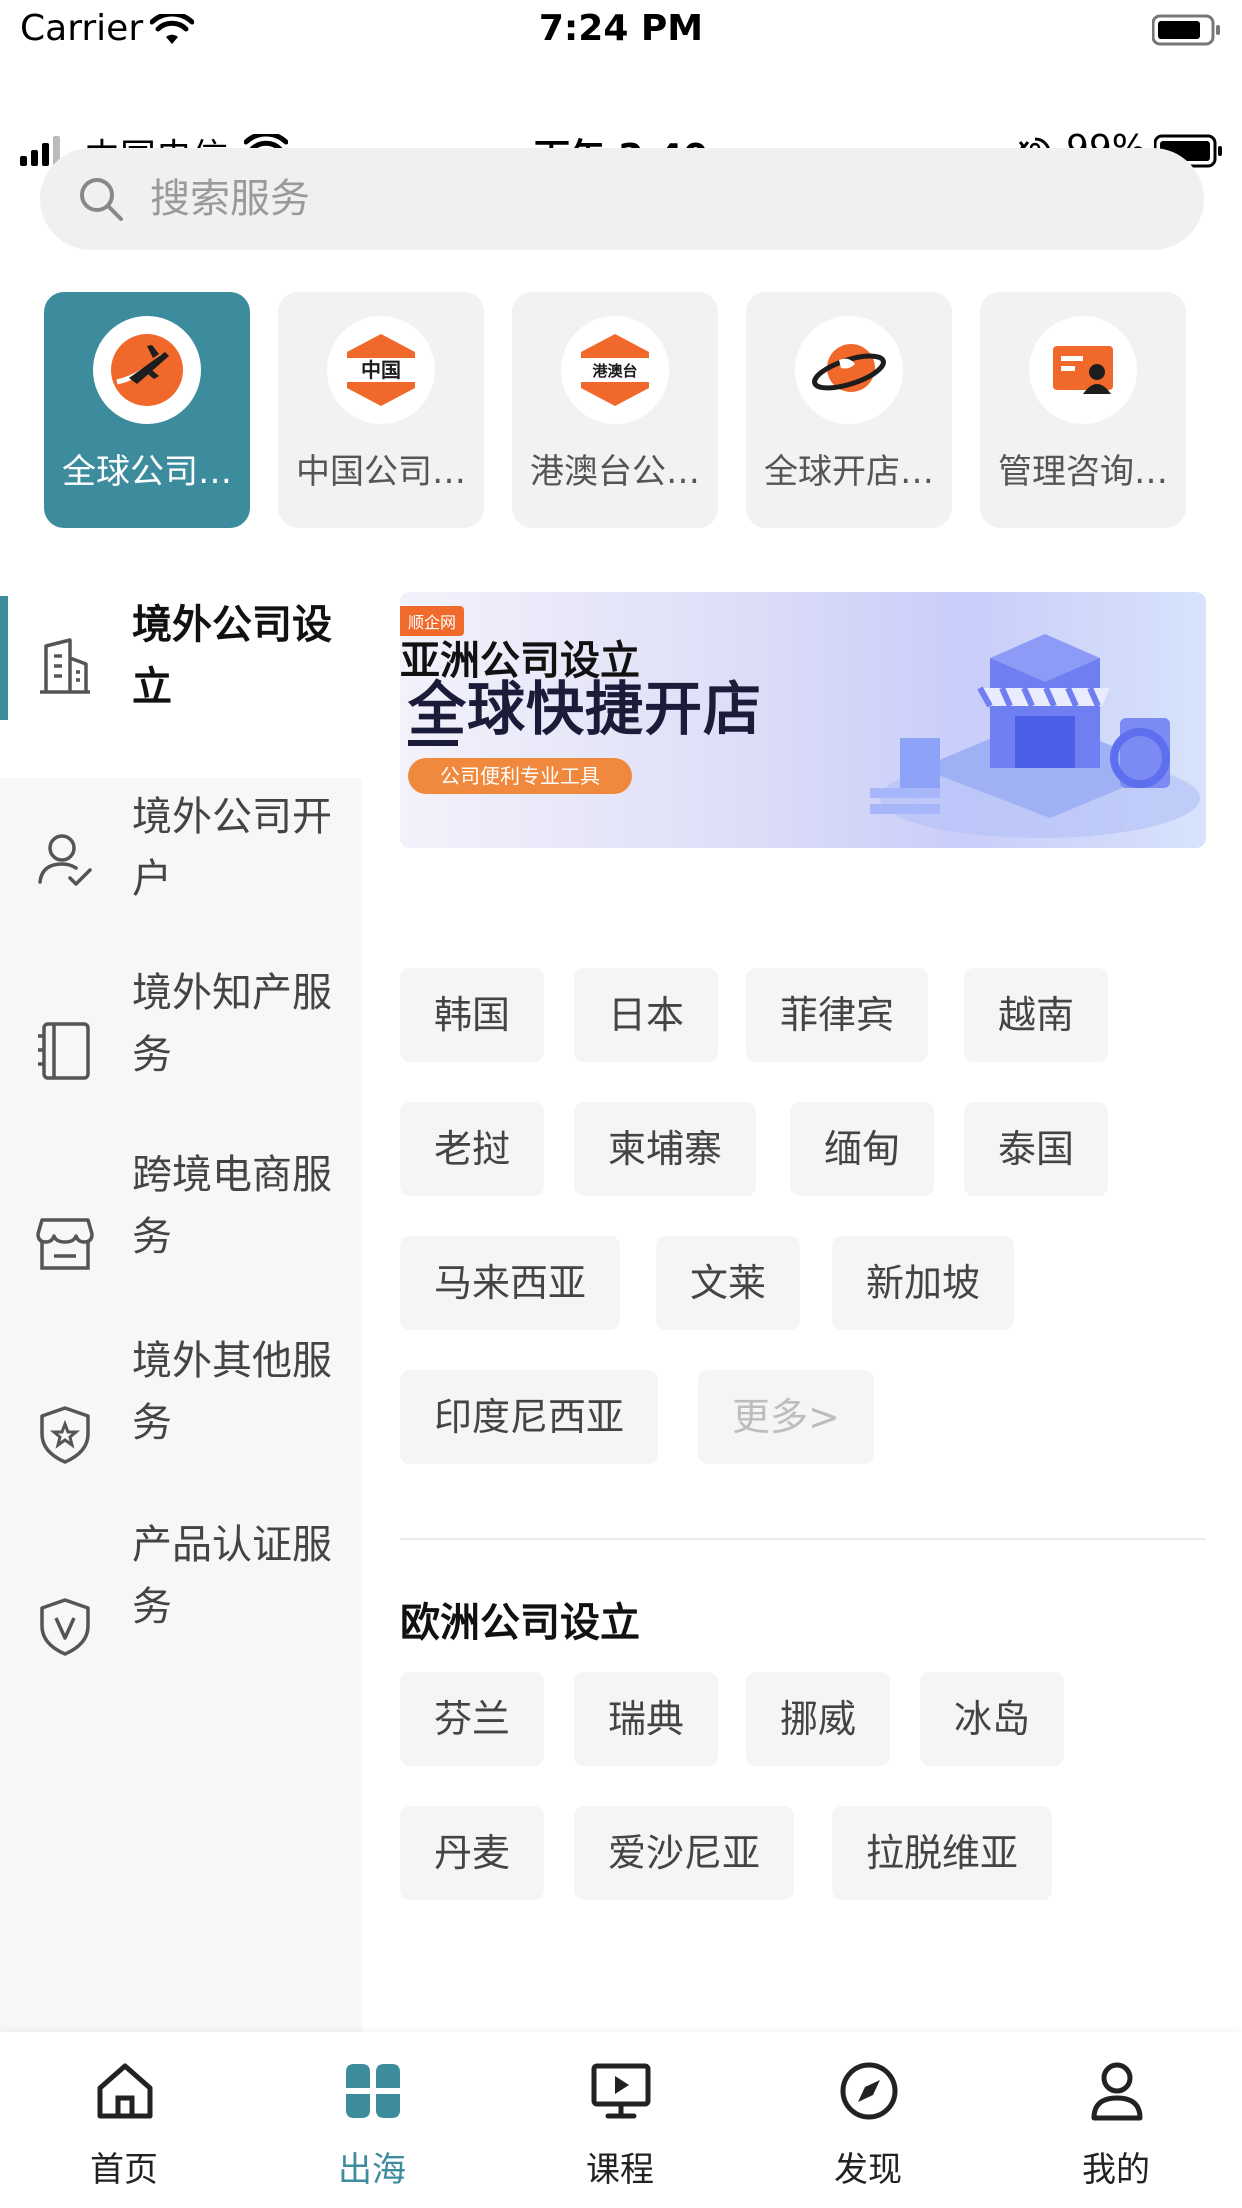 This screenshot has width=1242, height=2208. I want to click on sidebar-item-company-setup: 境外公司设立, so click(181, 682).